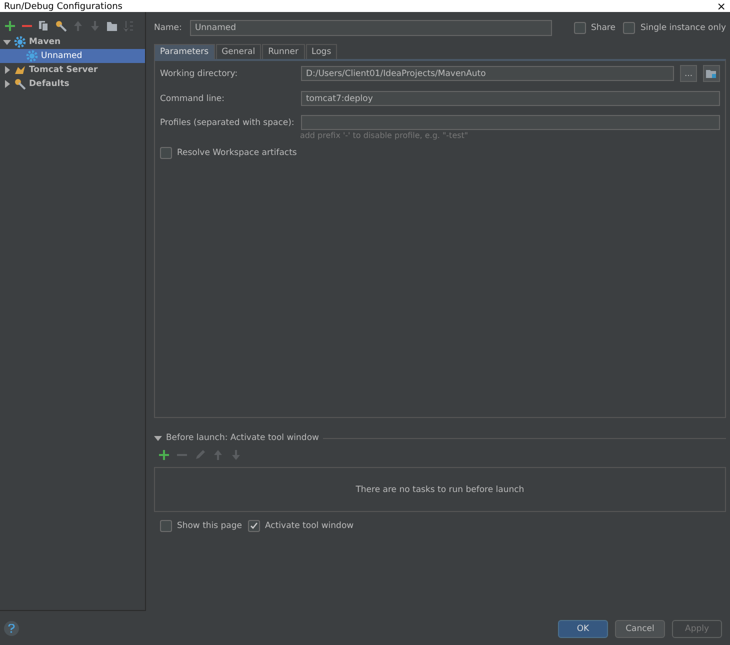 The image size is (730, 645). What do you see at coordinates (510, 122) in the screenshot?
I see `input-field` at bounding box center [510, 122].